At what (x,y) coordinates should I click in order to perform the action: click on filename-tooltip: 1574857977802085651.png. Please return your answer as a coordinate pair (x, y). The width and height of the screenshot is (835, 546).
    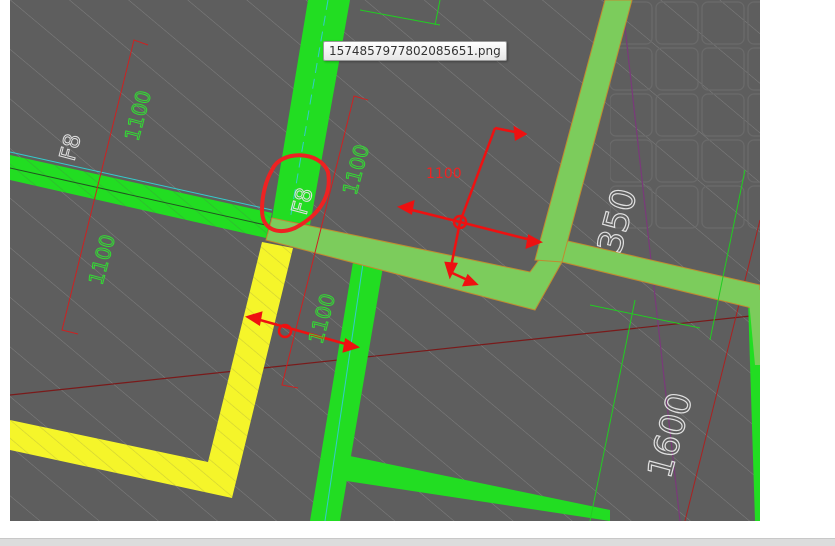
    Looking at the image, I should click on (415, 51).